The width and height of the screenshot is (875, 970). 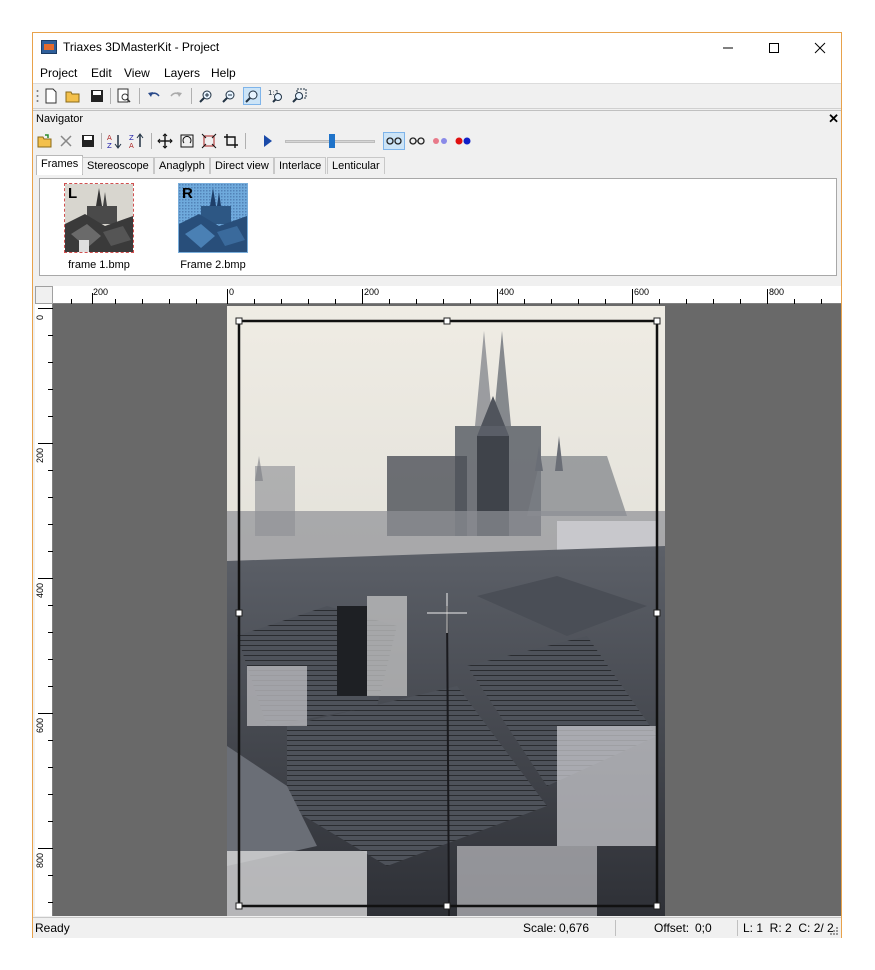 I want to click on close-button, so click(x=820, y=48).